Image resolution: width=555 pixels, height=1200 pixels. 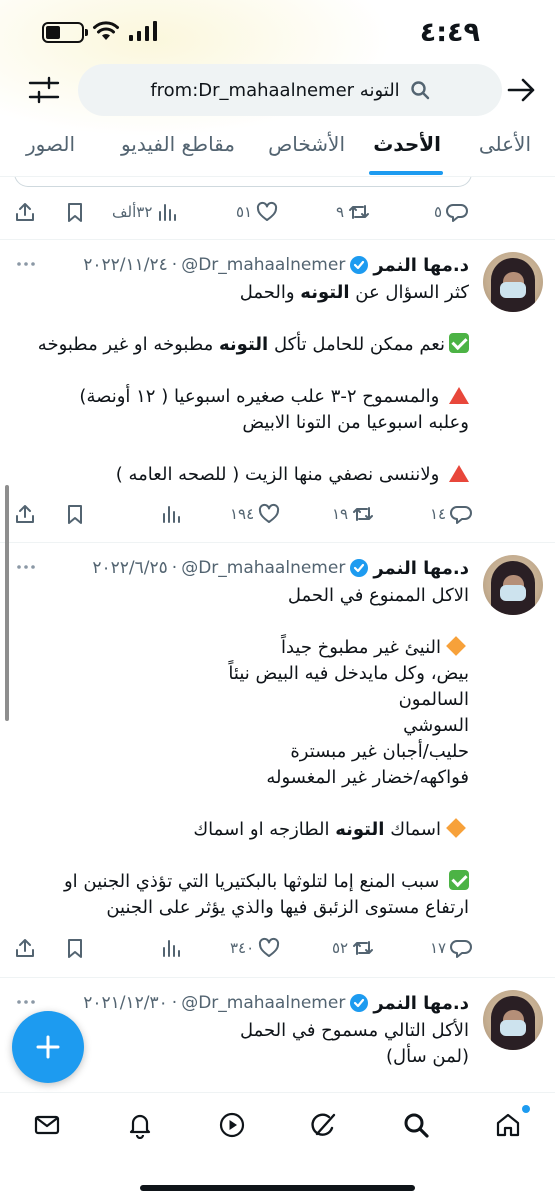 I want to click on unread-dot, so click(x=526, y=1109).